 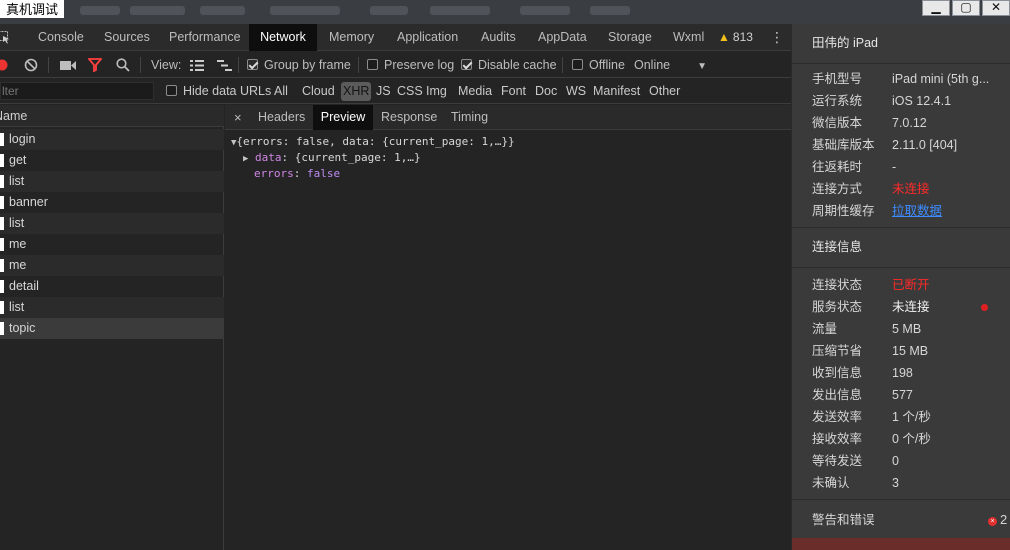 What do you see at coordinates (862, 373) in the screenshot?
I see `conn-row-received: 收到信息 198` at bounding box center [862, 373].